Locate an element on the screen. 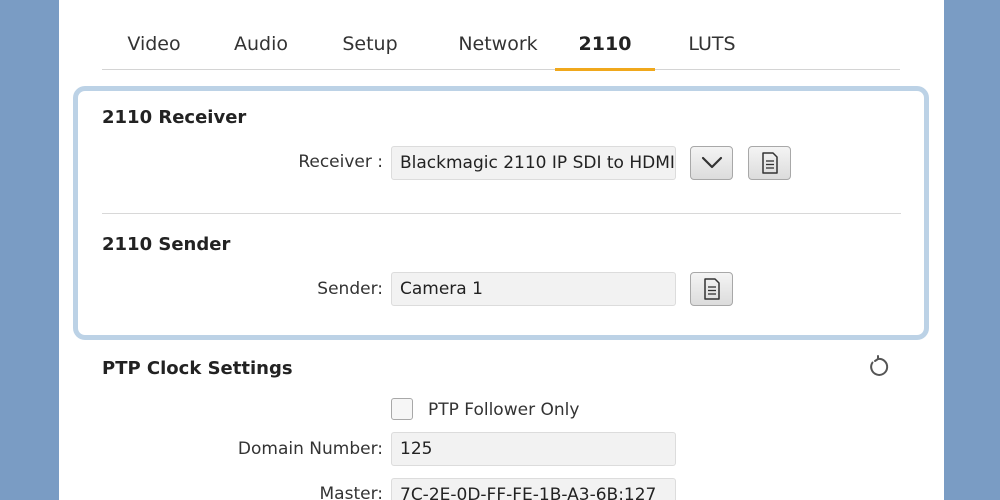  domain-number-field: 125 is located at coordinates (533, 449).